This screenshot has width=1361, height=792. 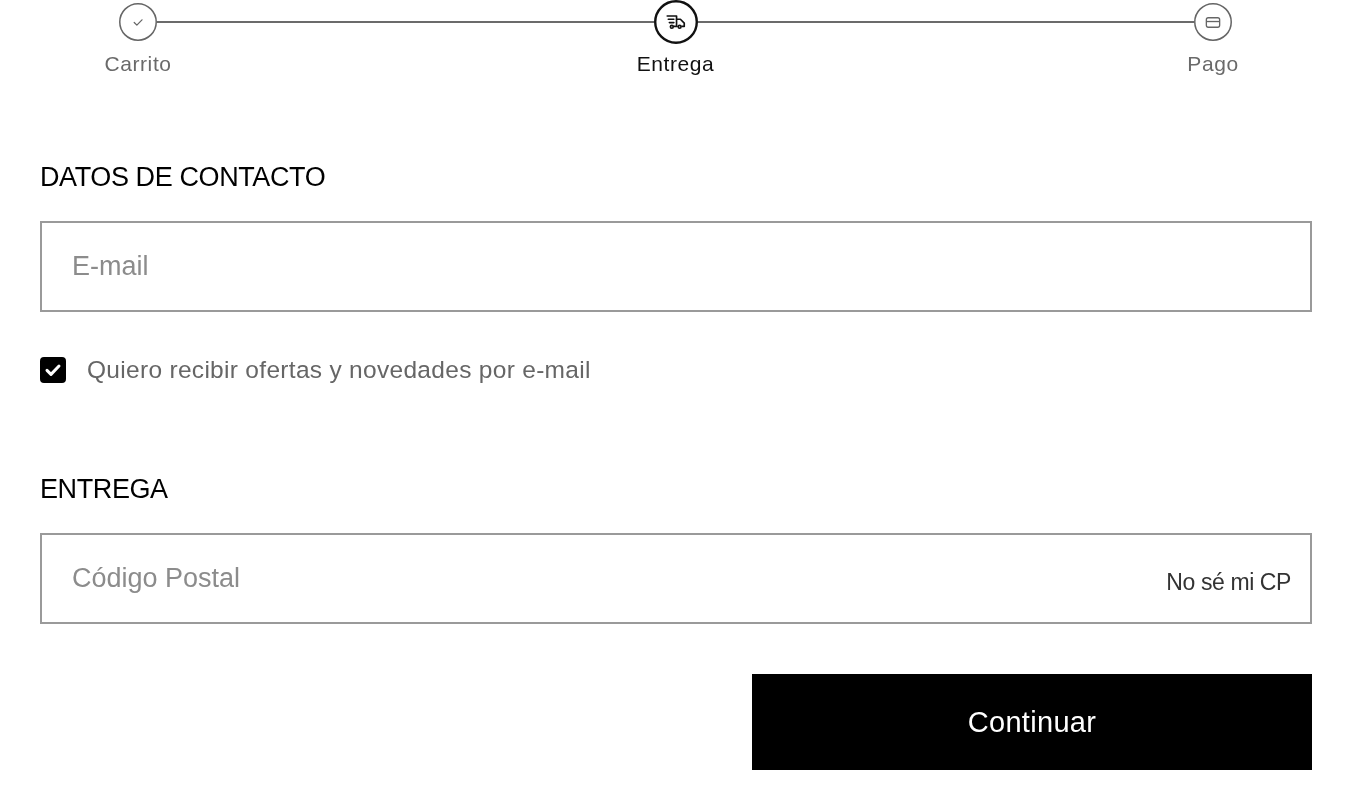 I want to click on step-label: Carrito, so click(x=138, y=64).